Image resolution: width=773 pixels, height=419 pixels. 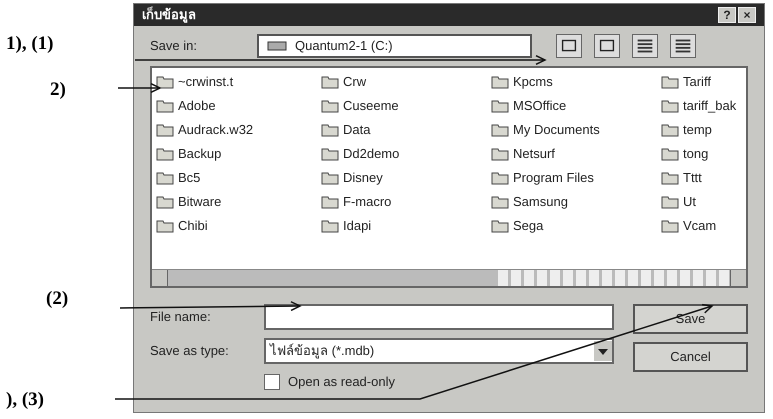 What do you see at coordinates (701, 106) in the screenshot?
I see `folder-item: tariff_bak` at bounding box center [701, 106].